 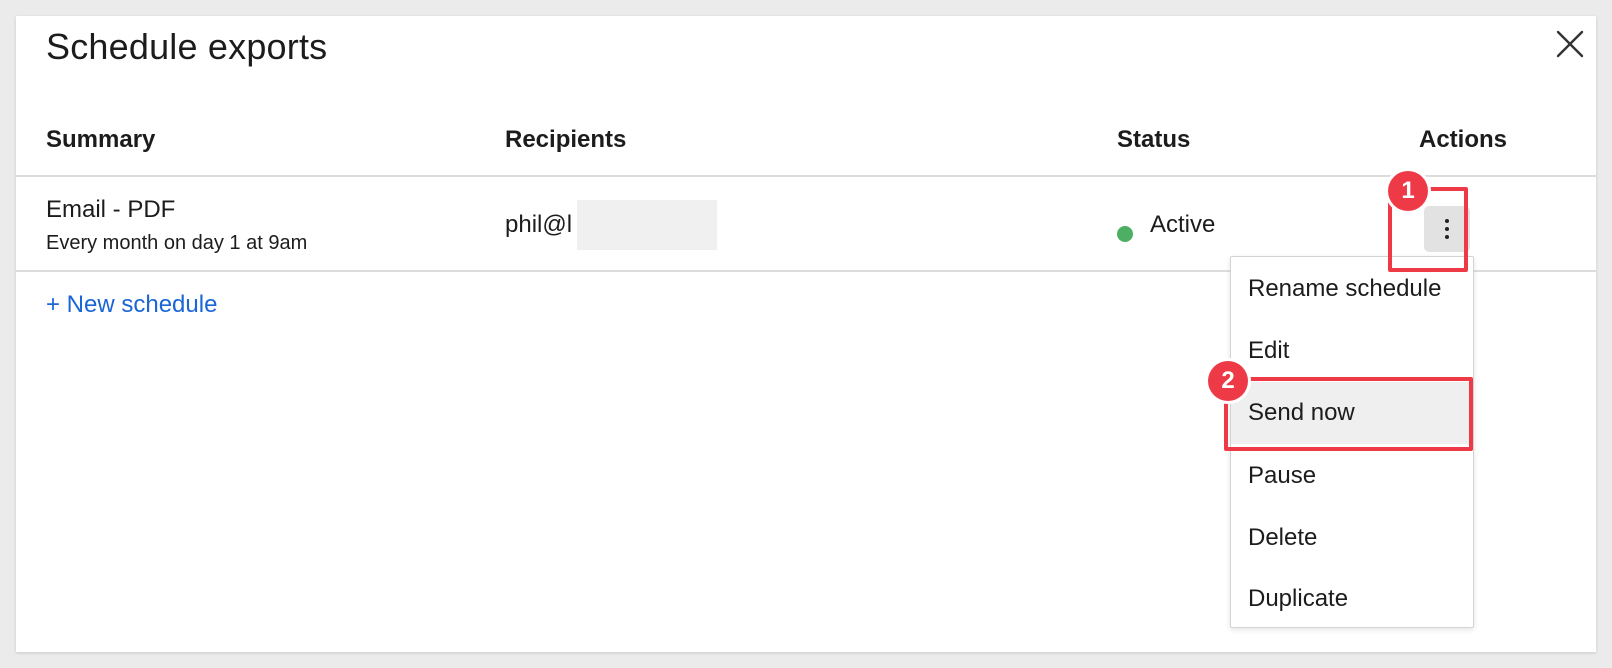 What do you see at coordinates (1183, 224) in the screenshot?
I see `status-badge: Active` at bounding box center [1183, 224].